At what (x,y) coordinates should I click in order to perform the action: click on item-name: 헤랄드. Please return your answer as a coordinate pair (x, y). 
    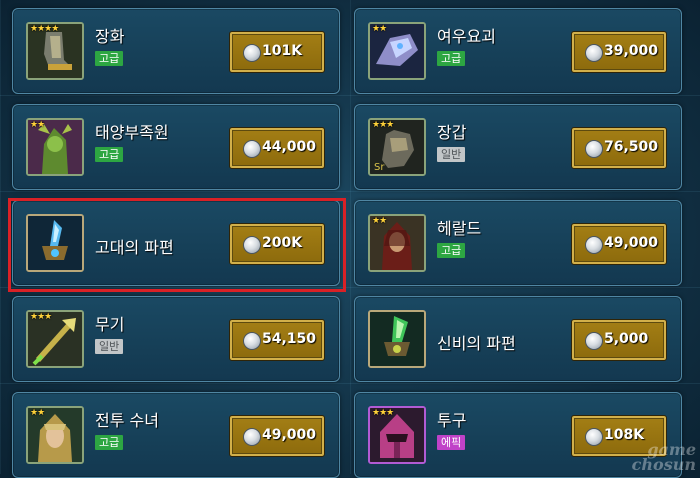
    Looking at the image, I should click on (459, 228).